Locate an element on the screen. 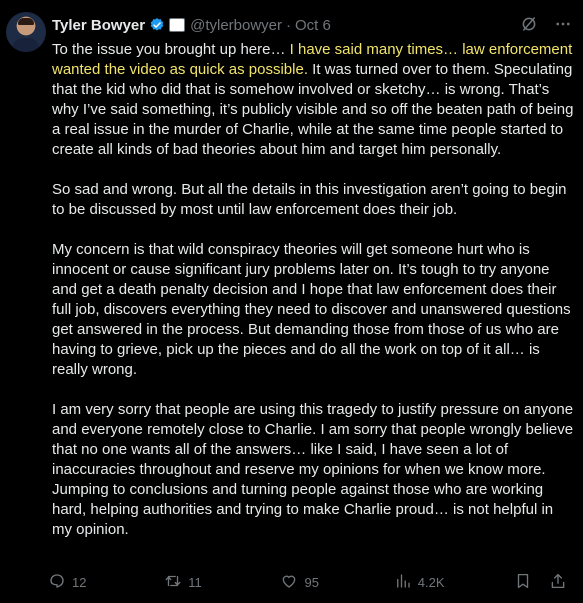  views-button: 4.2K is located at coordinates (454, 582).